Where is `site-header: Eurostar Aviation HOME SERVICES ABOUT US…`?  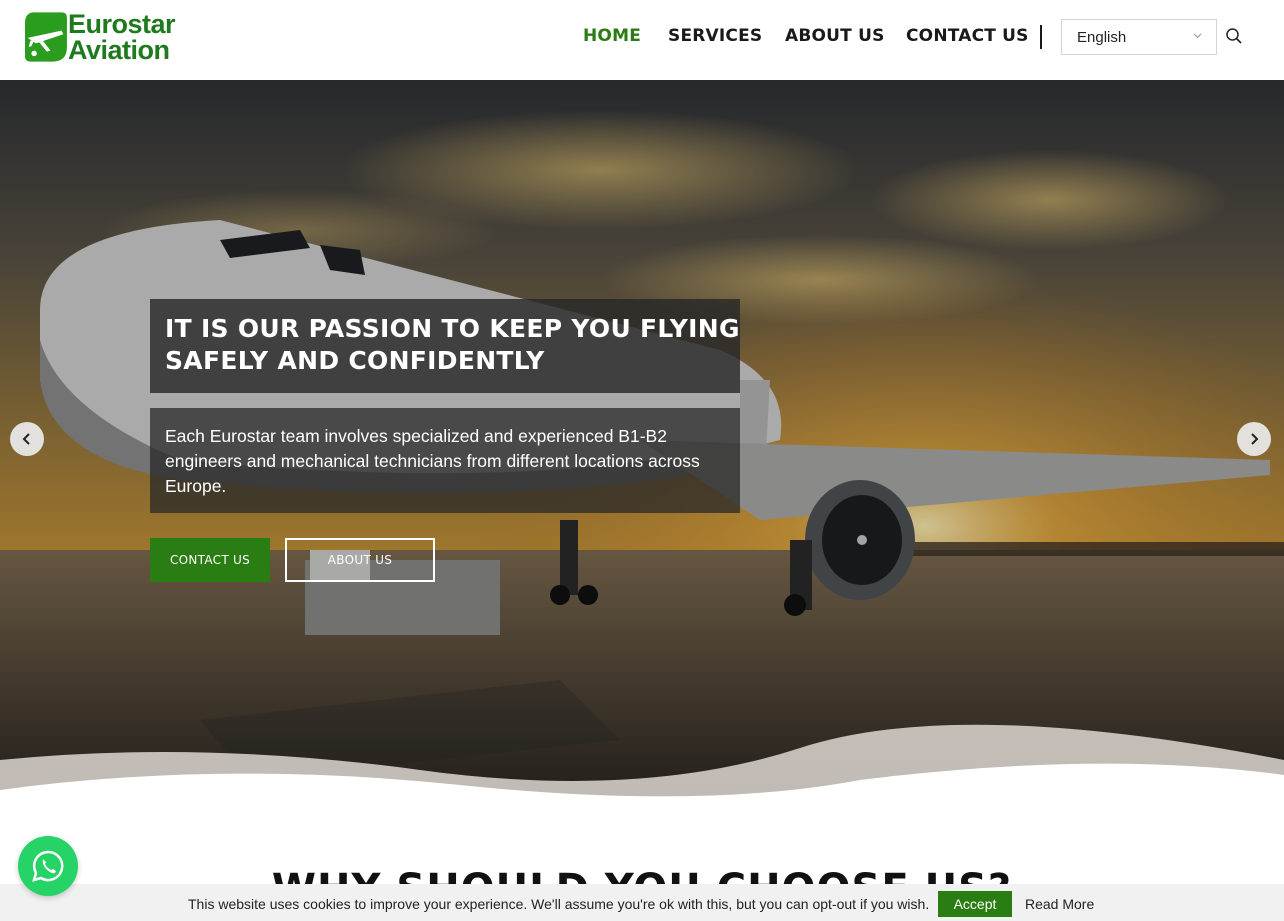 site-header: Eurostar Aviation HOME SERVICES ABOUT US… is located at coordinates (642, 40).